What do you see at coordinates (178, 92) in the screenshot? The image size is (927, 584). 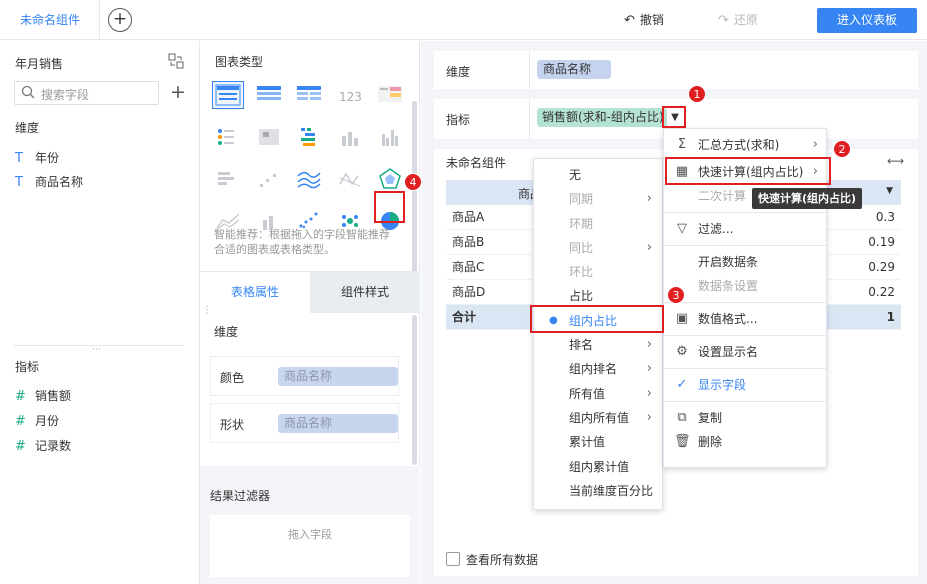 I see `add-field-button: +` at bounding box center [178, 92].